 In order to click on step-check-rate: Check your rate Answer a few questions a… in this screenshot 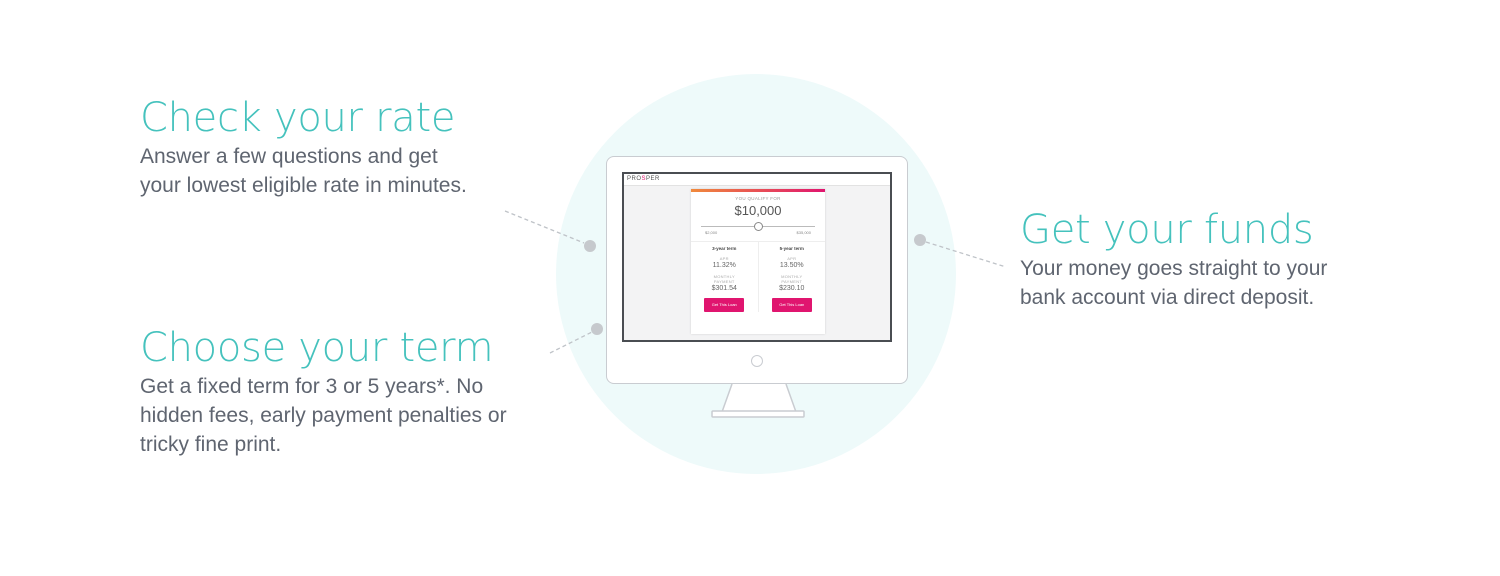, I will do `click(330, 148)`.